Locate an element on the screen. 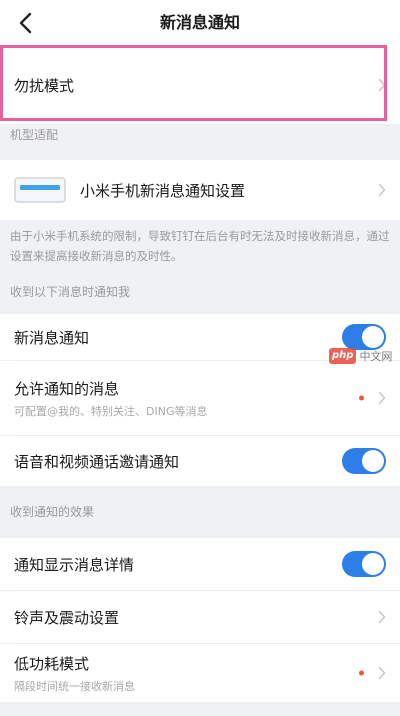 The image size is (400, 716). section-label-device: 机型适配 is located at coordinates (34, 135).